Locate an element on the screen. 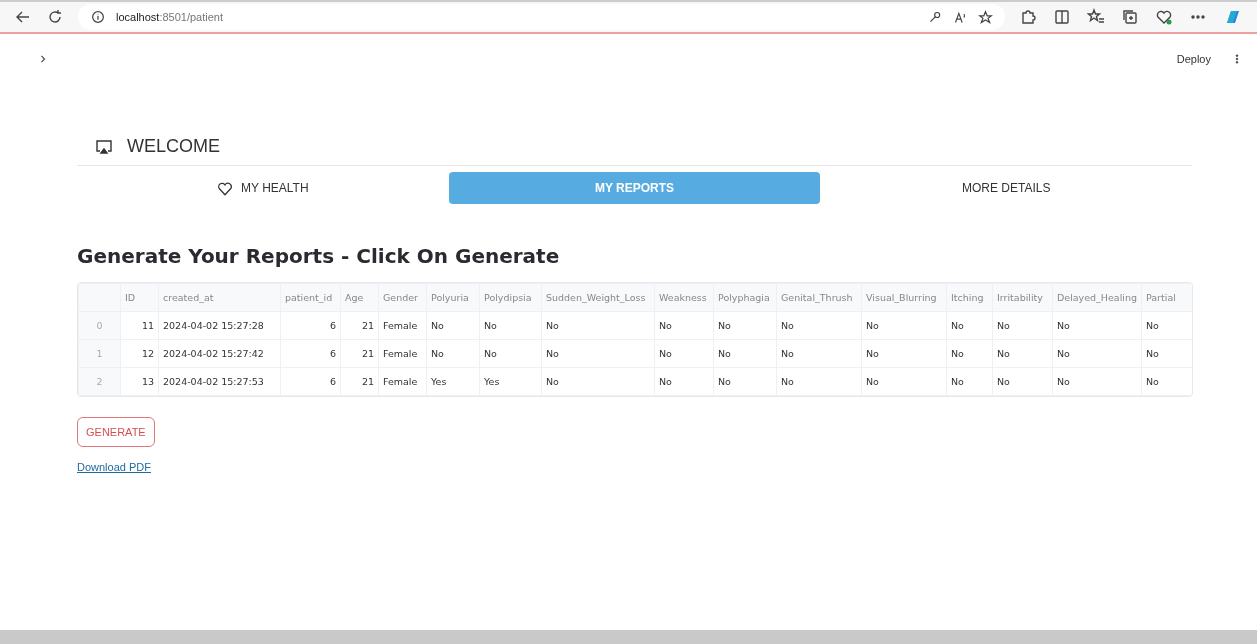  table-cell: 2024-04-02 15:27:53 is located at coordinates (219, 381).